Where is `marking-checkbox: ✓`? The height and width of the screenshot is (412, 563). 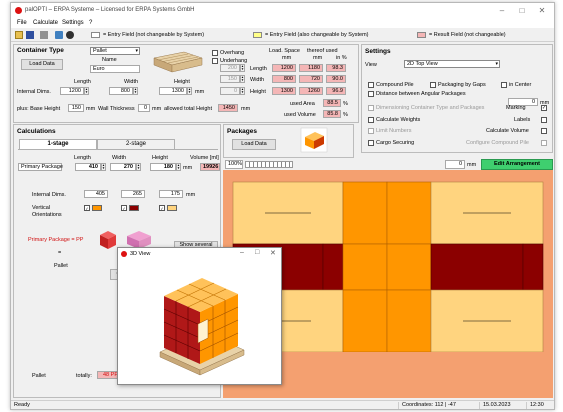 marking-checkbox: ✓ is located at coordinates (544, 108).